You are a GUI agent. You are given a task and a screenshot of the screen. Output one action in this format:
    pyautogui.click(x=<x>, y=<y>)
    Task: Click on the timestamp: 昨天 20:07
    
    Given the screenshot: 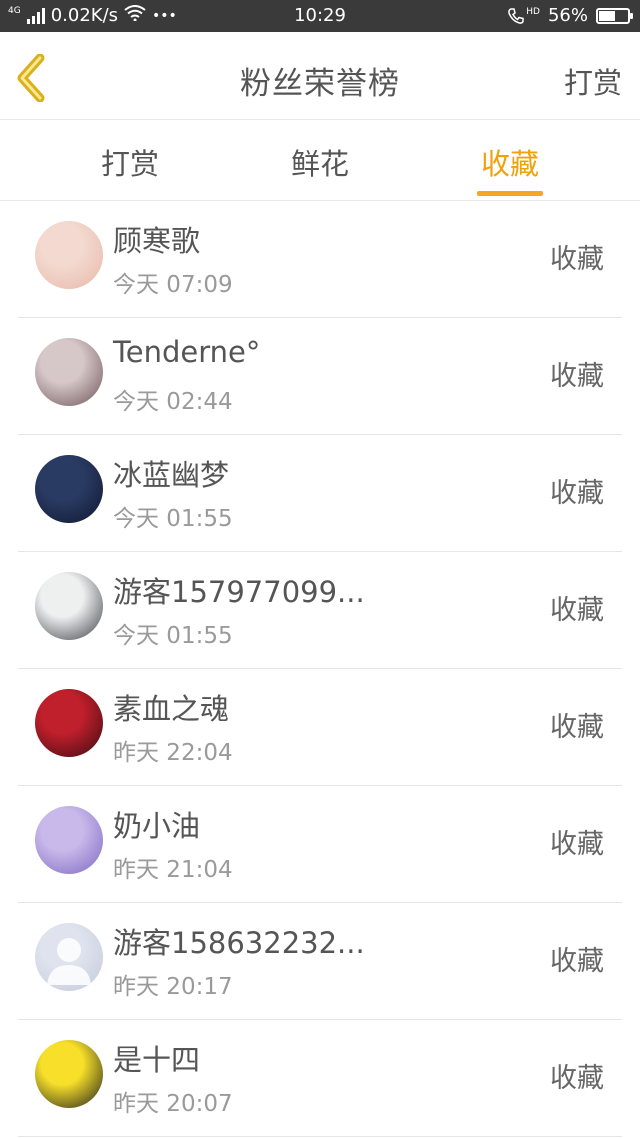 What is the action you would take?
    pyautogui.click(x=173, y=1104)
    